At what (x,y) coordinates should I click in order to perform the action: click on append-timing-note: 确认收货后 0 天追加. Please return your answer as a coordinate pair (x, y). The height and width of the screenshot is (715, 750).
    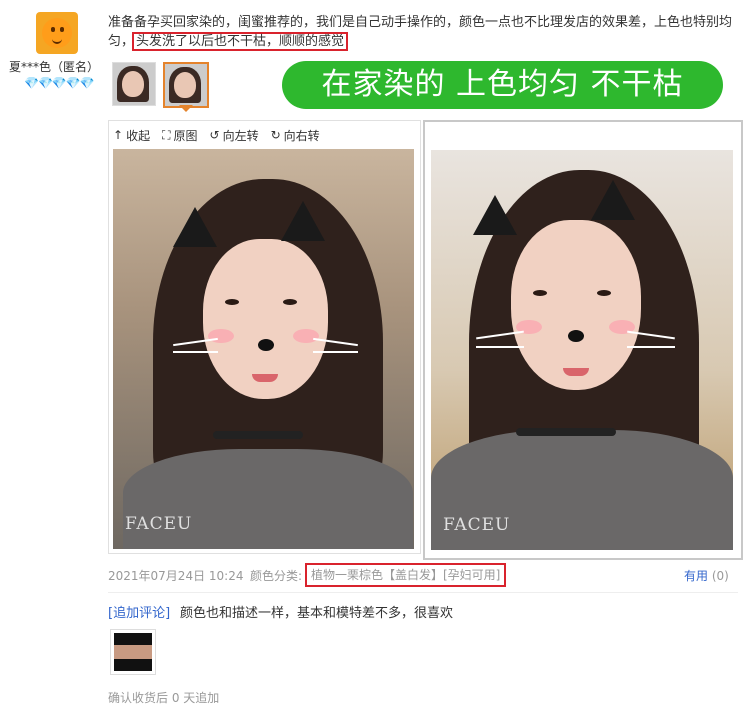
    Looking at the image, I should click on (164, 698).